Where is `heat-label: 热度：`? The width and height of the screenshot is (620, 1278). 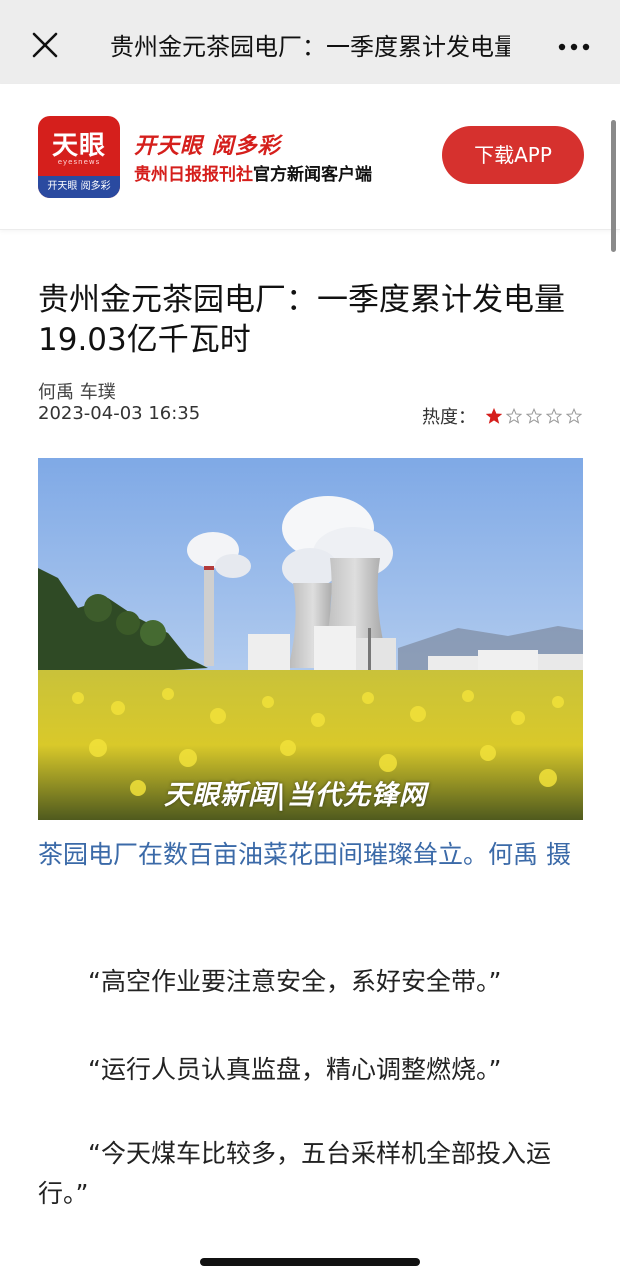 heat-label: 热度： is located at coordinates (449, 417).